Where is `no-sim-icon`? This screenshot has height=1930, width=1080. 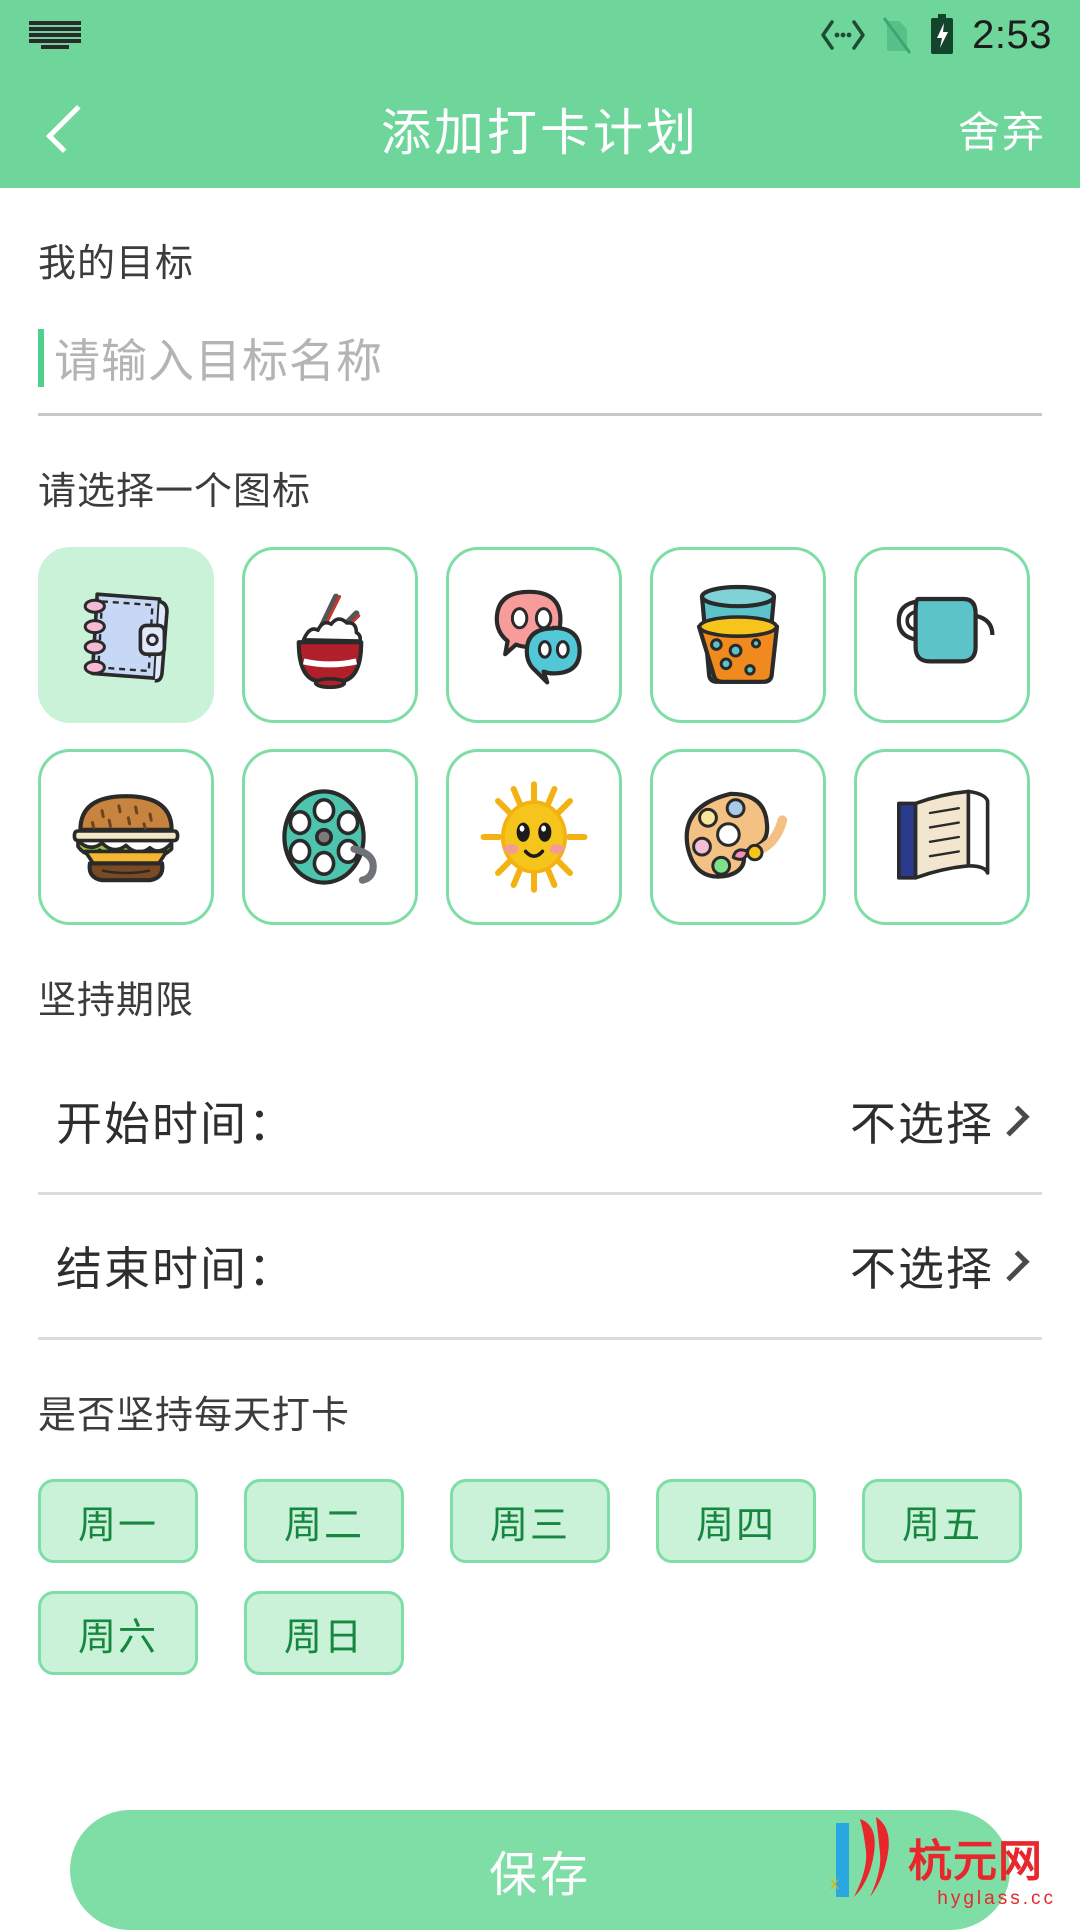
no-sim-icon is located at coordinates (897, 35).